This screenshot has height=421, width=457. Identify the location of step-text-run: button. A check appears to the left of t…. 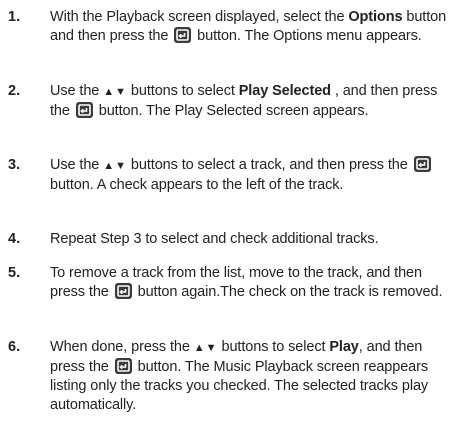
(197, 185).